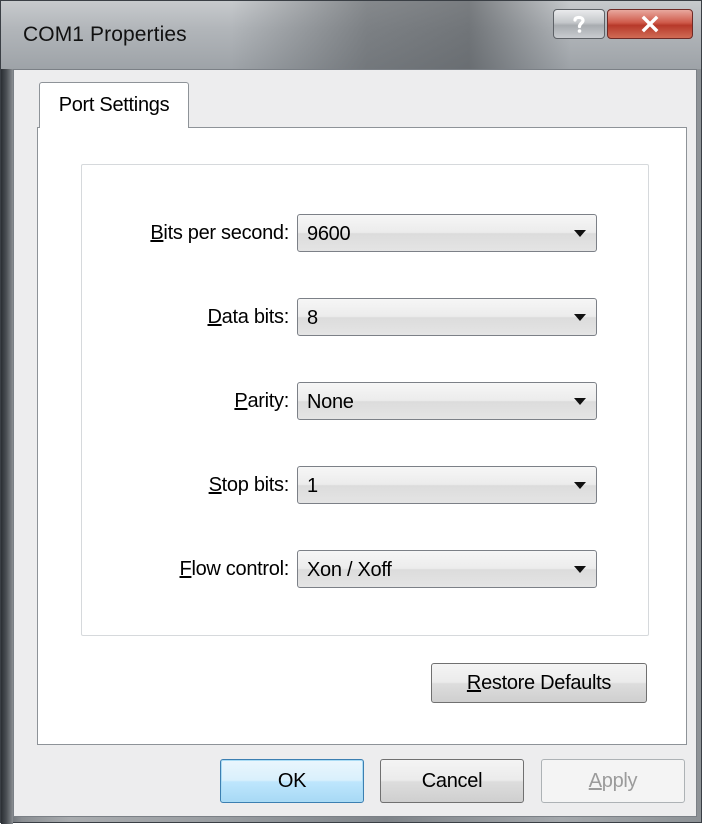  Describe the element at coordinates (249, 485) in the screenshot. I see `stop-bits-label: Stop bits:` at that location.